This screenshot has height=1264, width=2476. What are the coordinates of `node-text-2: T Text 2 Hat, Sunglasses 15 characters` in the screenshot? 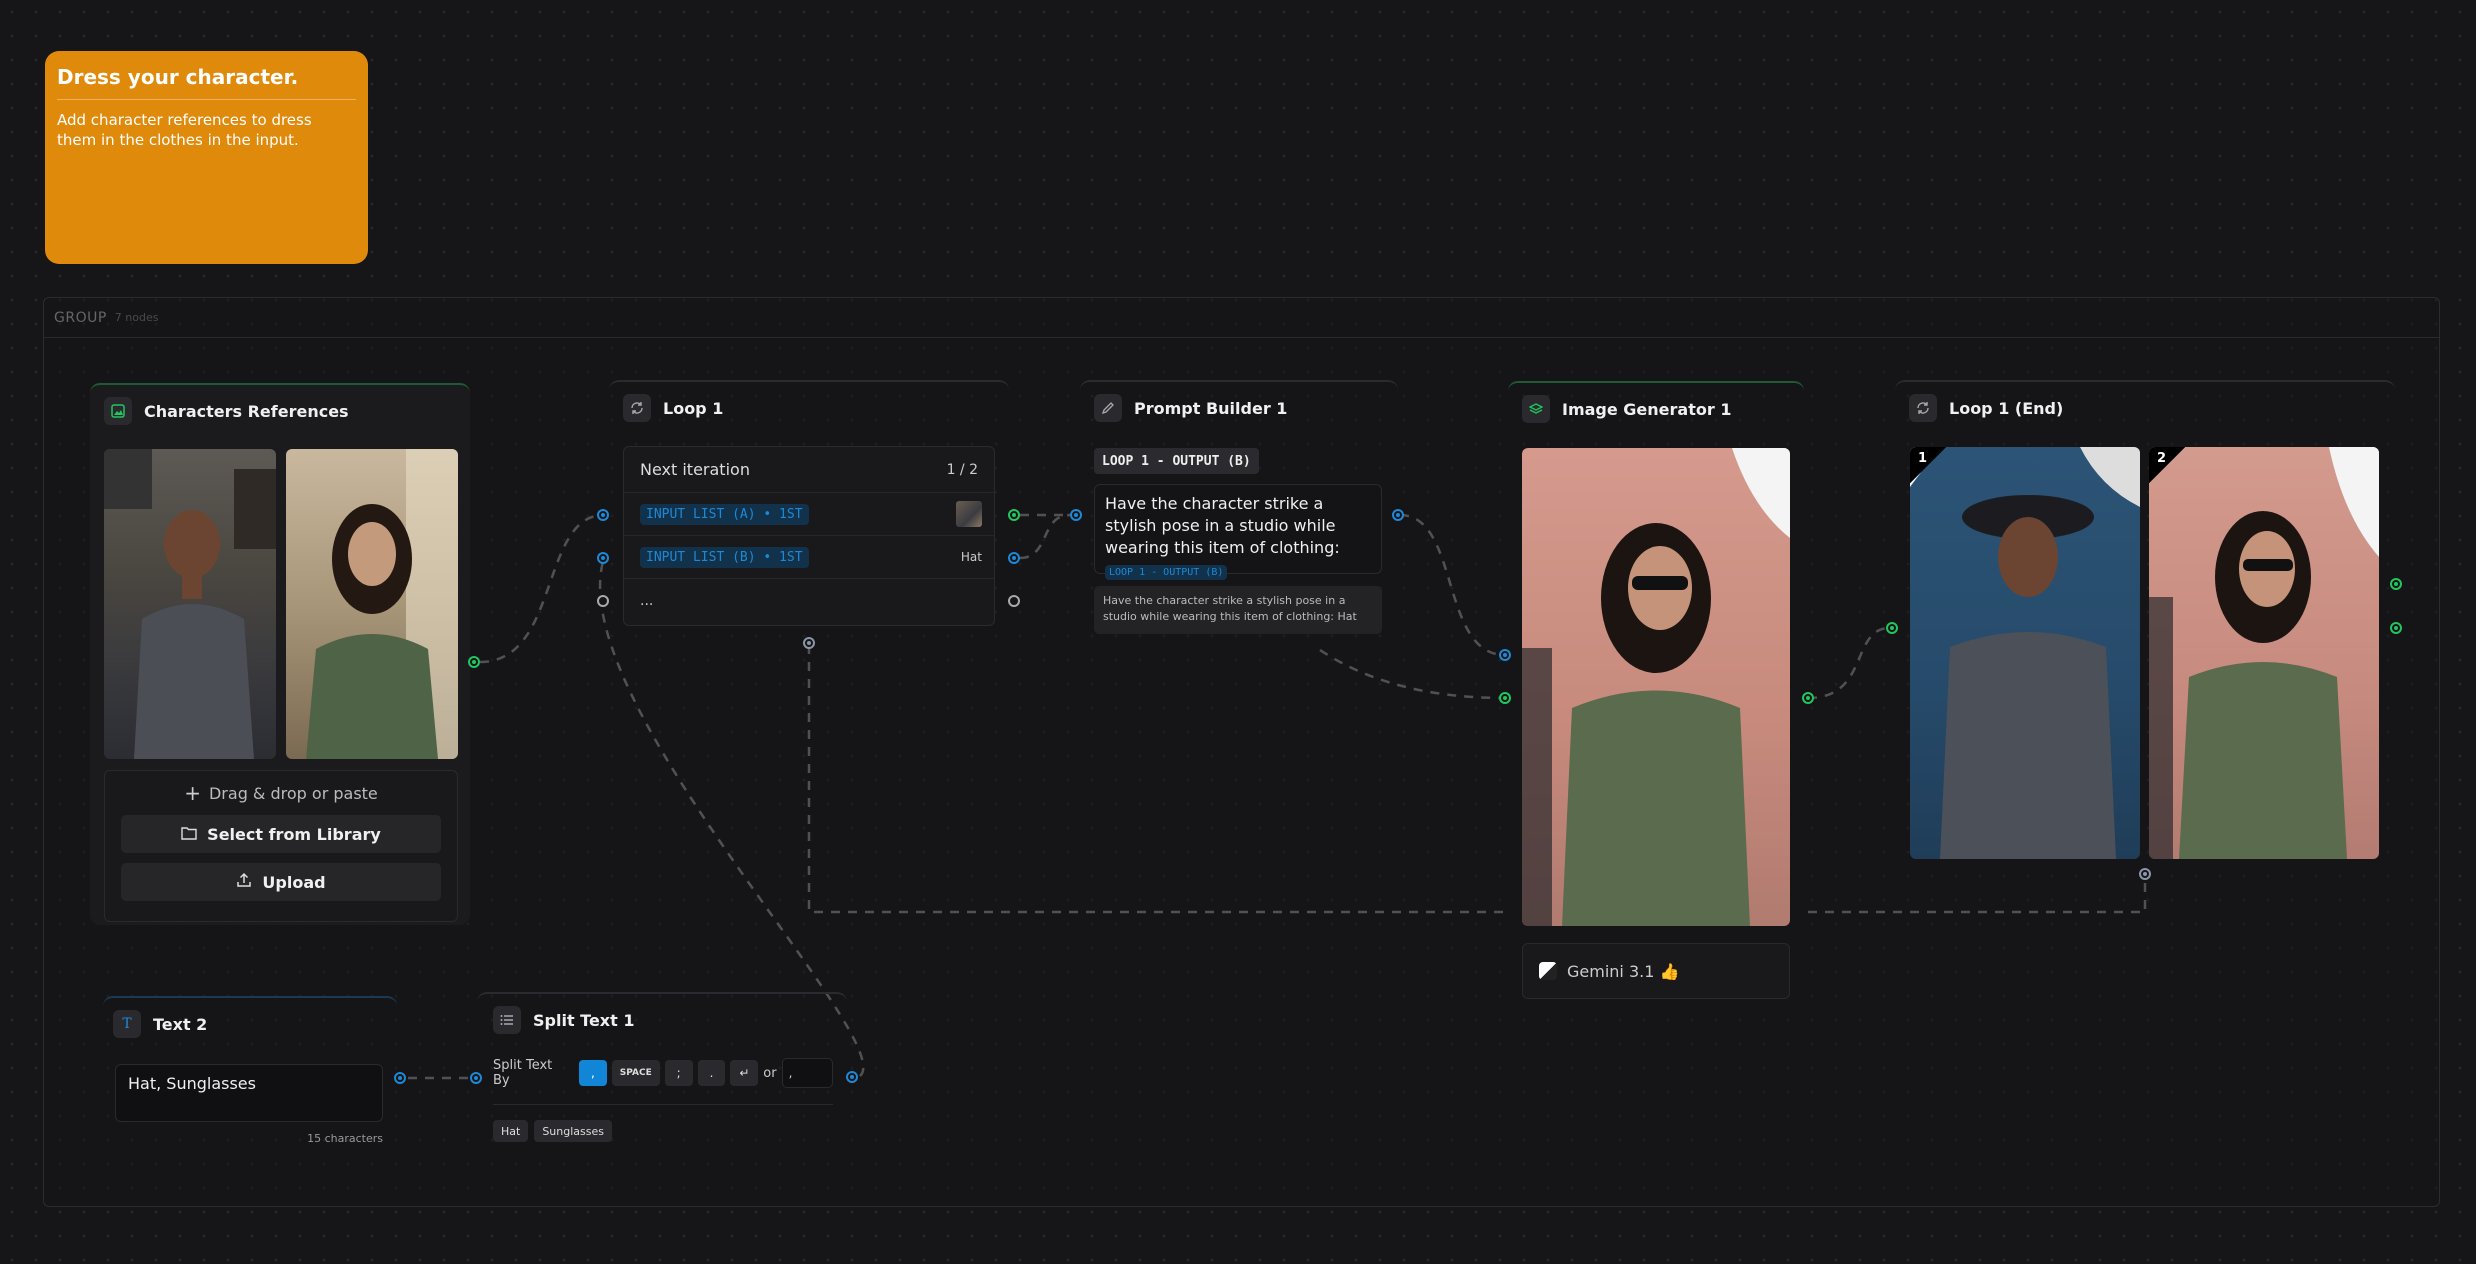 It's located at (250, 1073).